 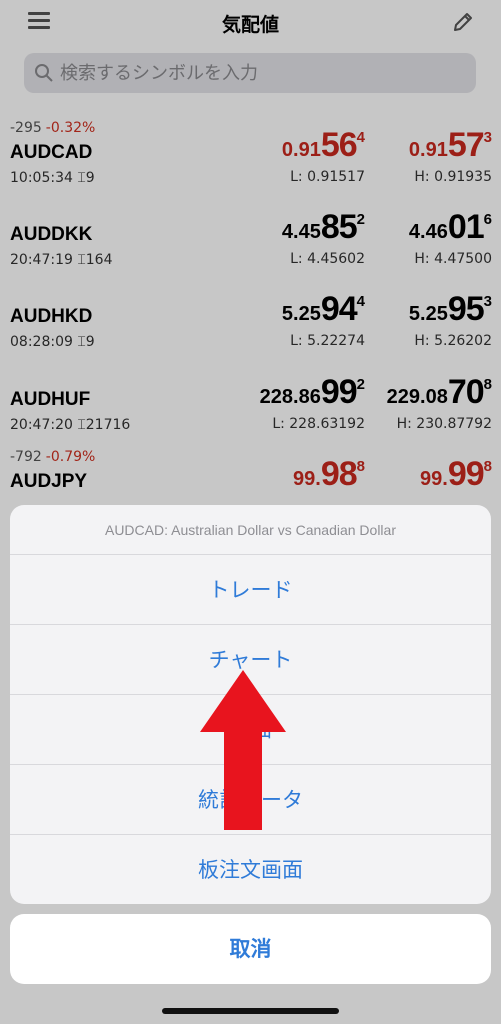 I want to click on up-arrow-icon, so click(x=243, y=750).